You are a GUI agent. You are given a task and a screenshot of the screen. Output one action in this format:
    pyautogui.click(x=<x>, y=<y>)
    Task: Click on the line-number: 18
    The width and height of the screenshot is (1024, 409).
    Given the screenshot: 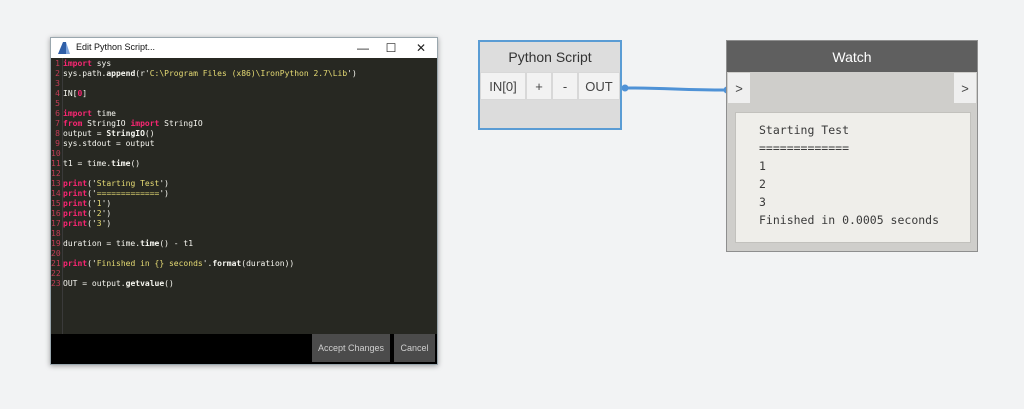 What is the action you would take?
    pyautogui.click(x=56, y=233)
    